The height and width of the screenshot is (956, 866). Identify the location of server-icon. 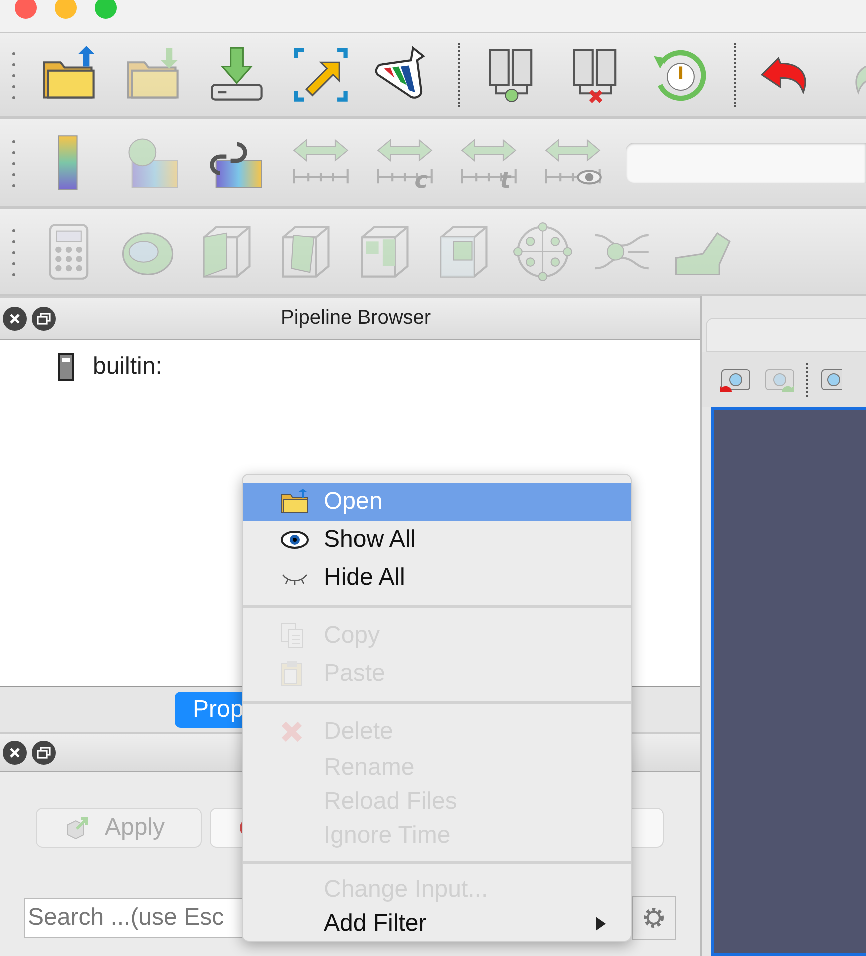
(66, 367).